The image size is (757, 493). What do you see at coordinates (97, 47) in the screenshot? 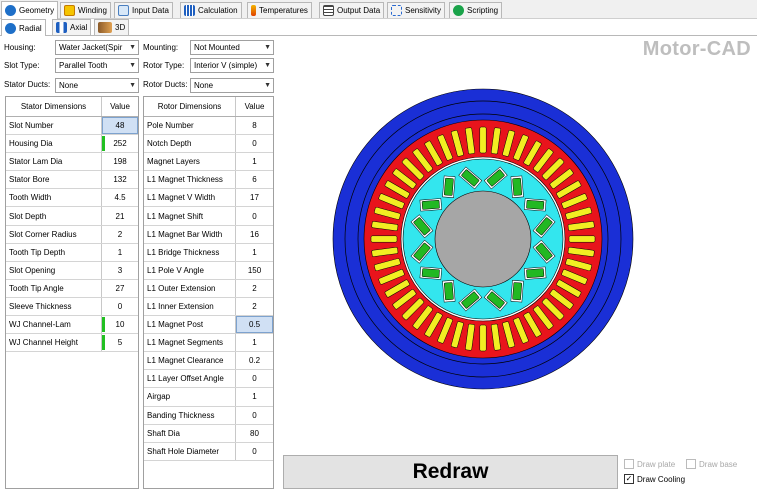
I see `housing-select: Water Jacket(Spir ▼` at bounding box center [97, 47].